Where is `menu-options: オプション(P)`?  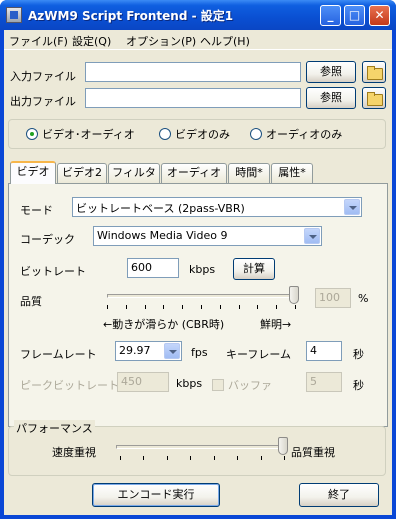
menu-options: オプション(P) is located at coordinates (161, 41).